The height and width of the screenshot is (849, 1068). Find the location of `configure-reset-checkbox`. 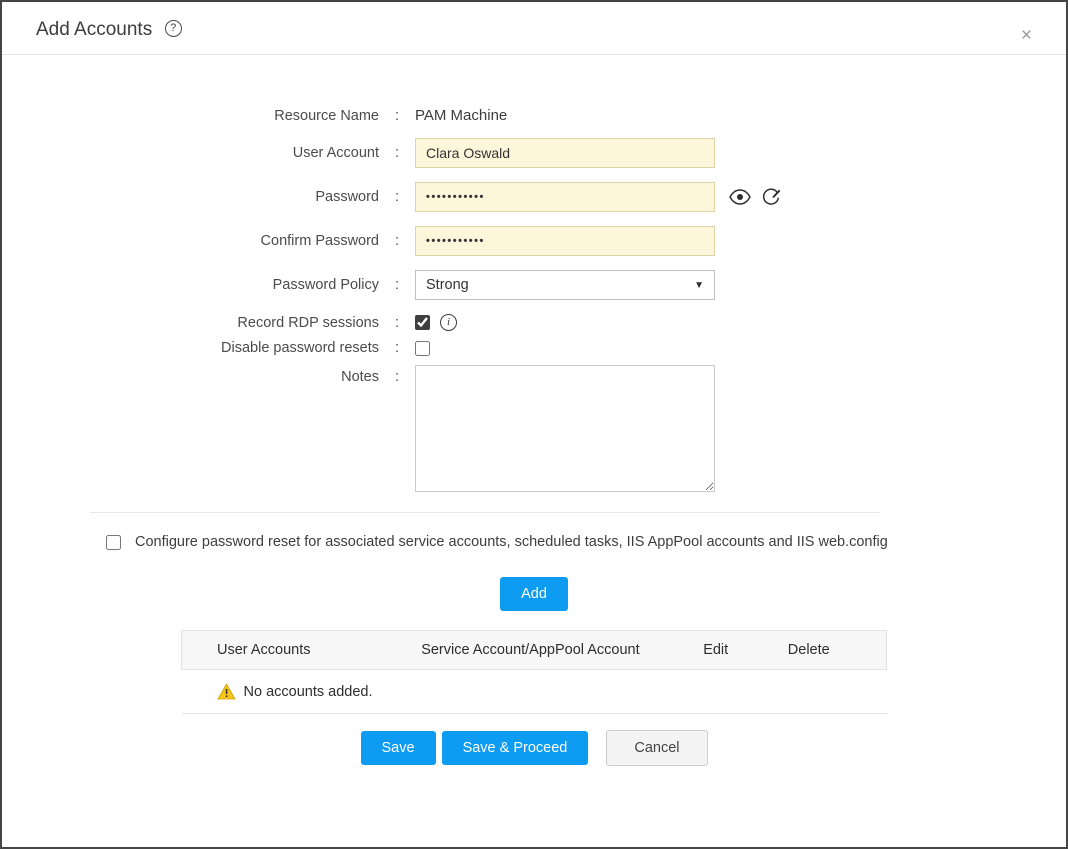

configure-reset-checkbox is located at coordinates (113, 542).